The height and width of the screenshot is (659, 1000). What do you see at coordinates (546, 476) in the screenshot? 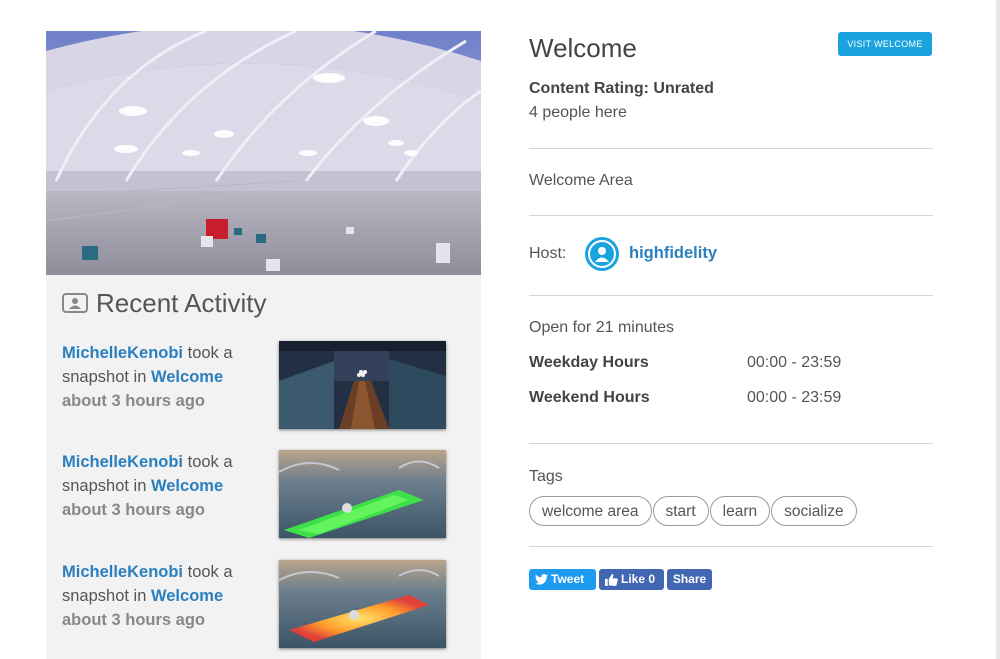
I see `tags-label: Tags` at bounding box center [546, 476].